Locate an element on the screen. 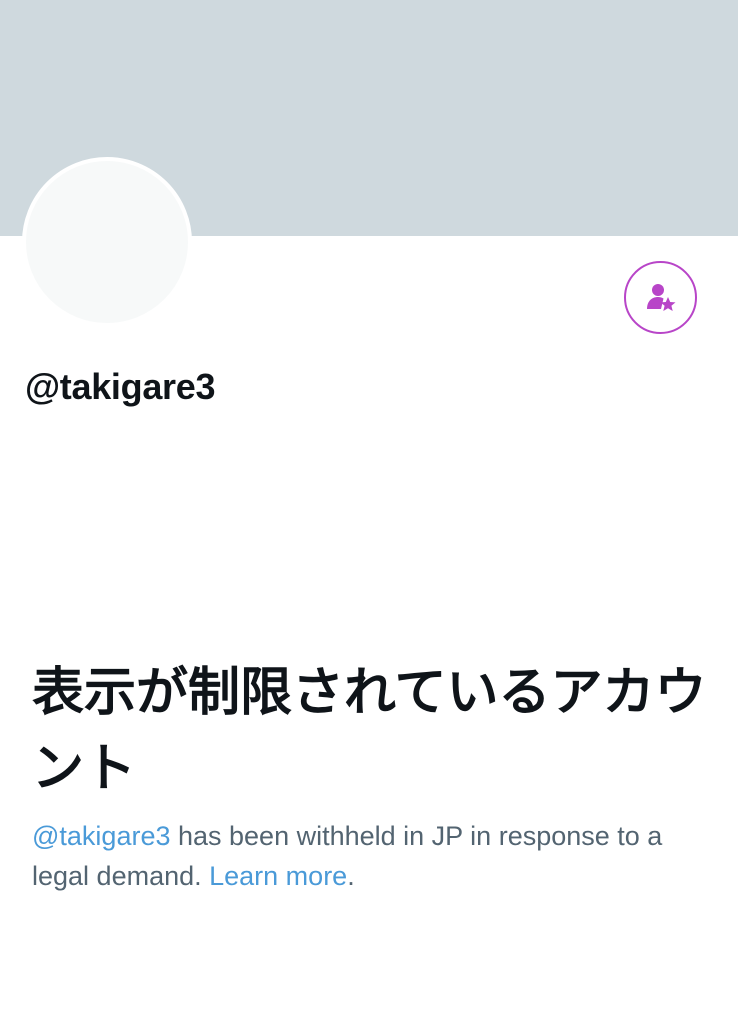  learn-more-link: Learn more is located at coordinates (278, 876).